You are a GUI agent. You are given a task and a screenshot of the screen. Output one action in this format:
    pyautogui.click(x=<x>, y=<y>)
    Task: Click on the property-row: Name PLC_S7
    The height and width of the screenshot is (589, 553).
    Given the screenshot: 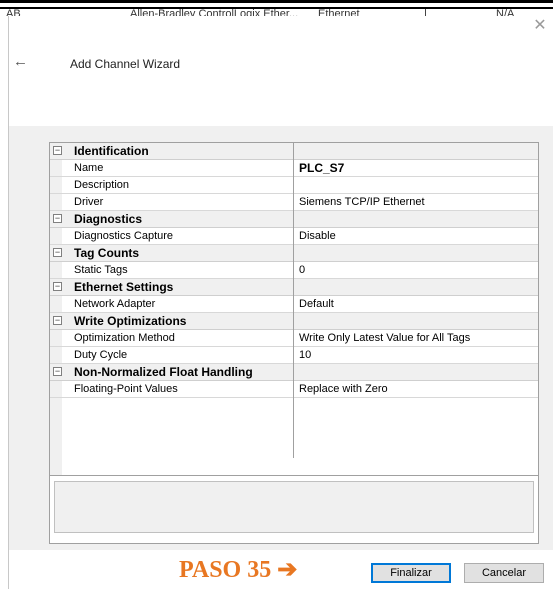 What is the action you would take?
    pyautogui.click(x=294, y=168)
    